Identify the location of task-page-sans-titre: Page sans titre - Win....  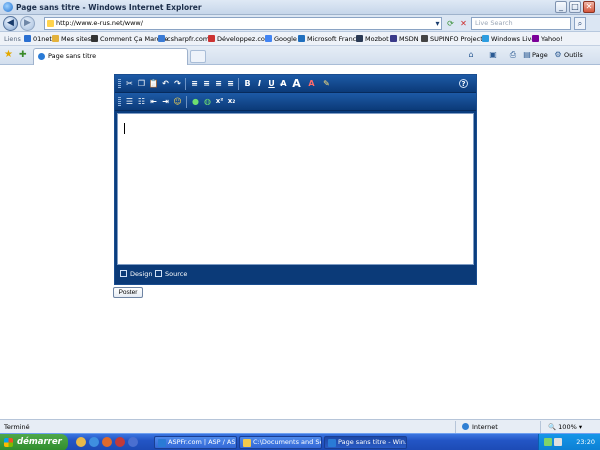
(365, 442).